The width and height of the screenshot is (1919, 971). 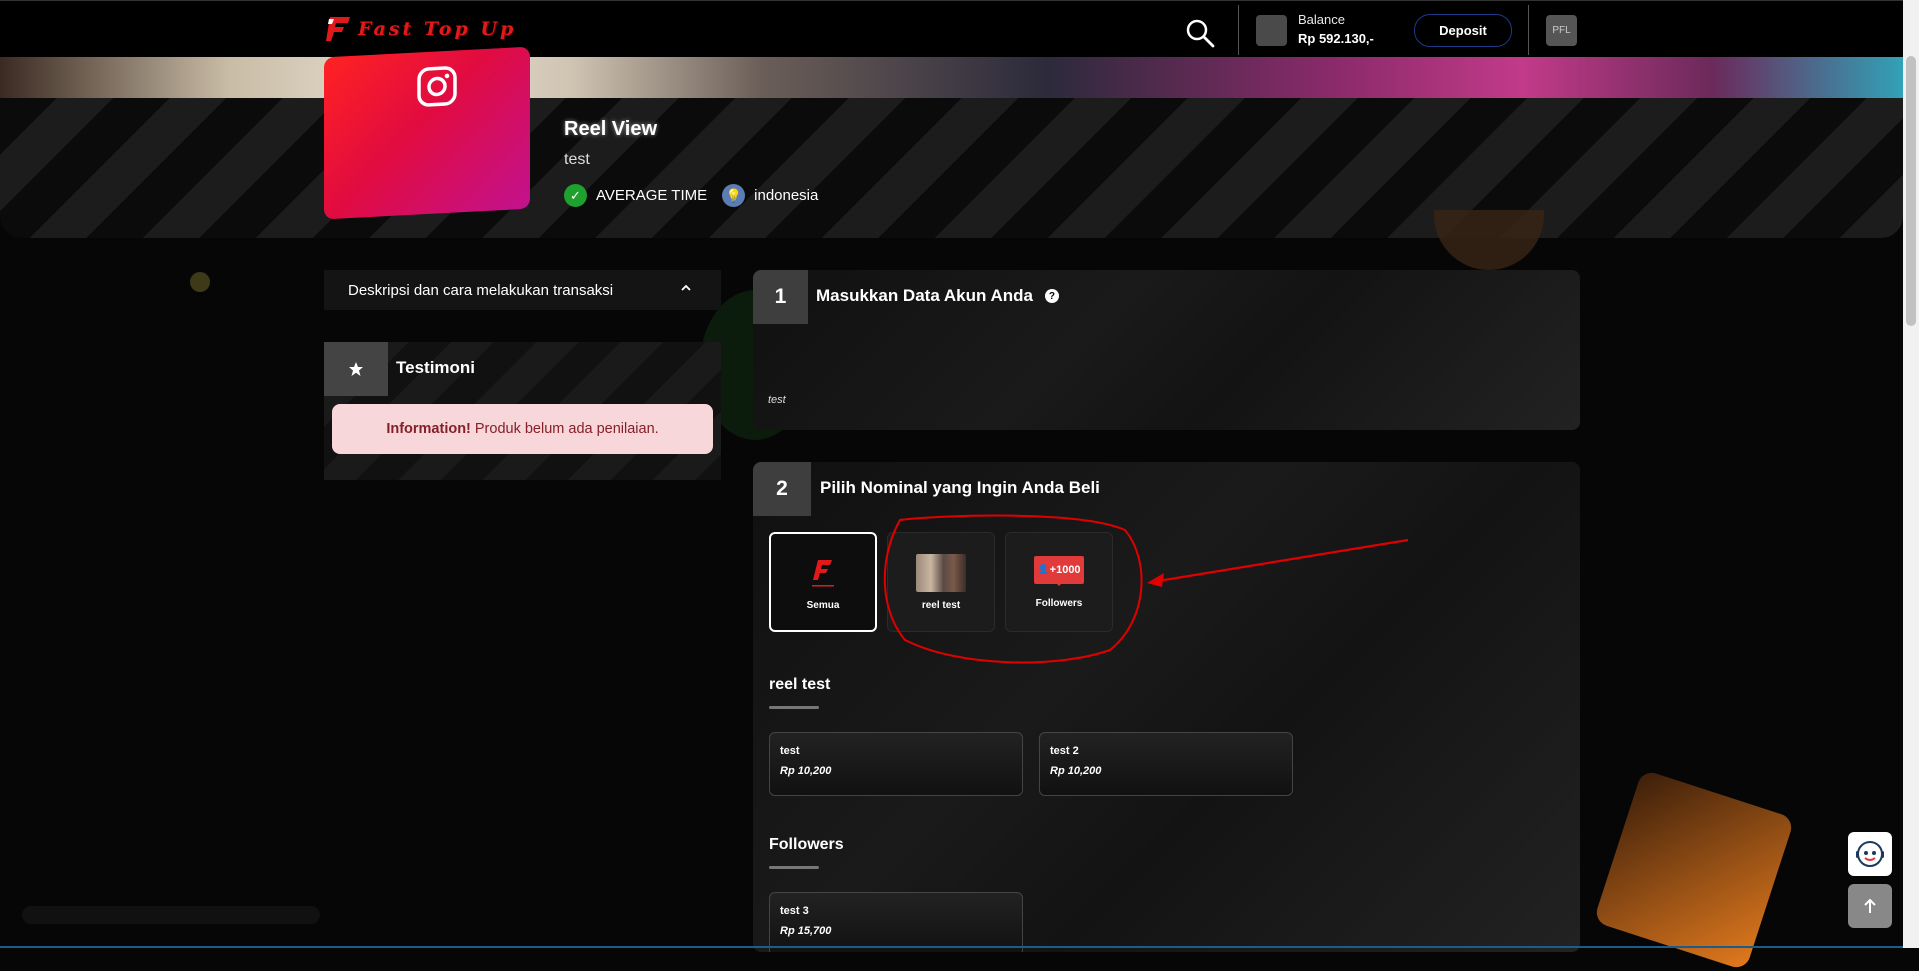 I want to click on site-logo: Fast Top Up, so click(x=421, y=29).